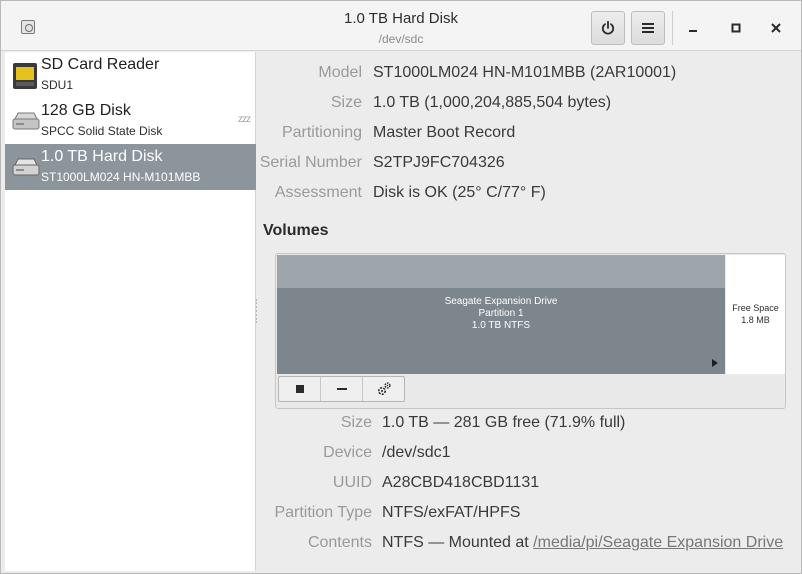  I want to click on size-label: Size, so click(346, 102).